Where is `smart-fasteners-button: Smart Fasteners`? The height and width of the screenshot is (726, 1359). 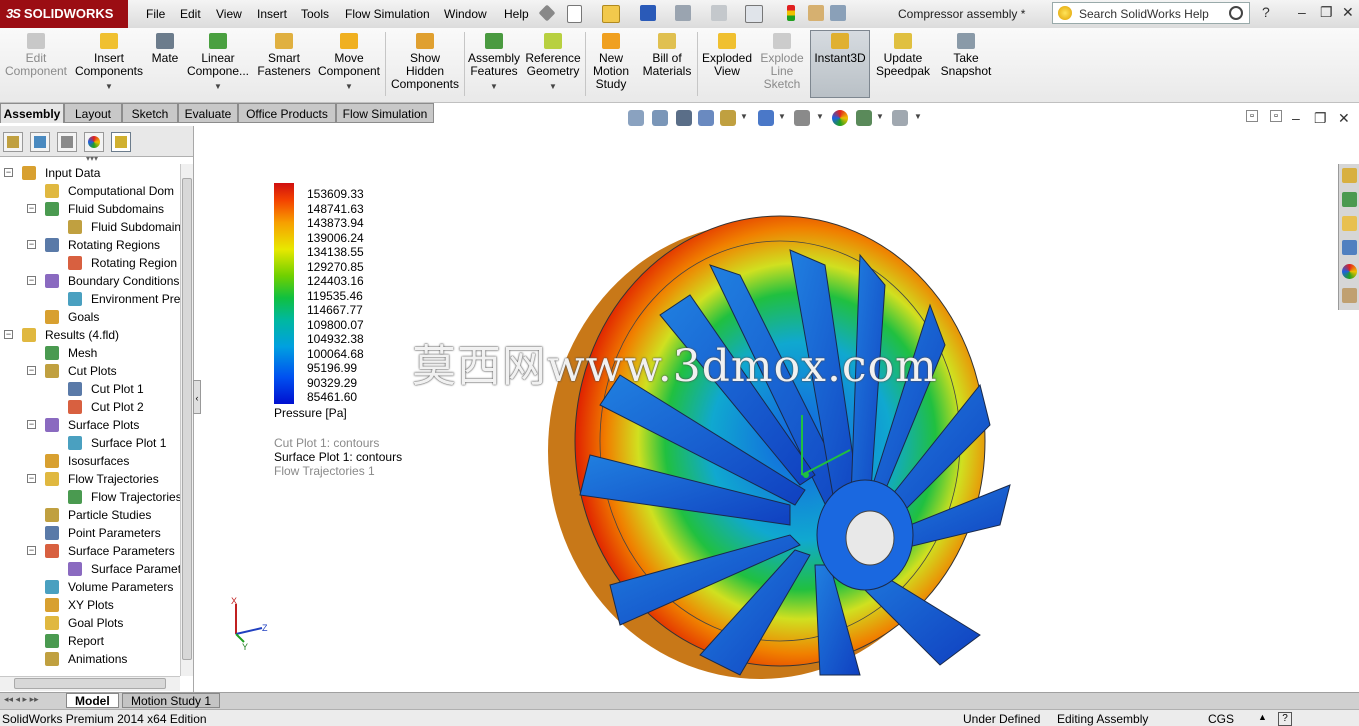 smart-fasteners-button: Smart Fasteners is located at coordinates (284, 54).